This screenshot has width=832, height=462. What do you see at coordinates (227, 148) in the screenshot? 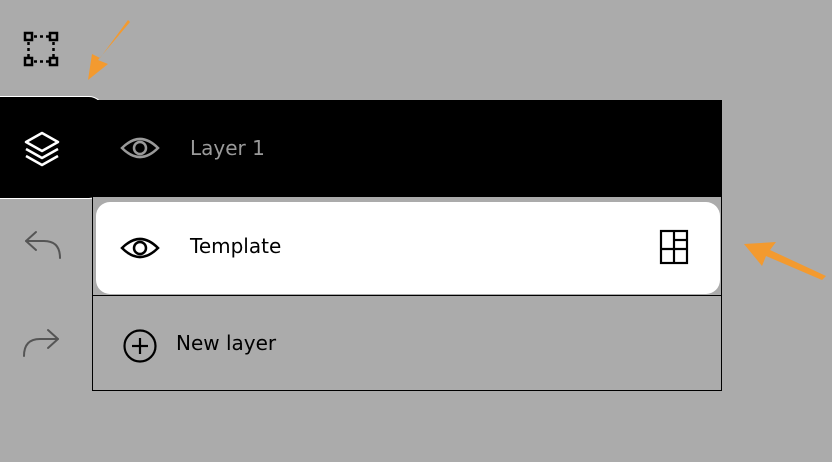
I see `layer-name: Layer 1` at bounding box center [227, 148].